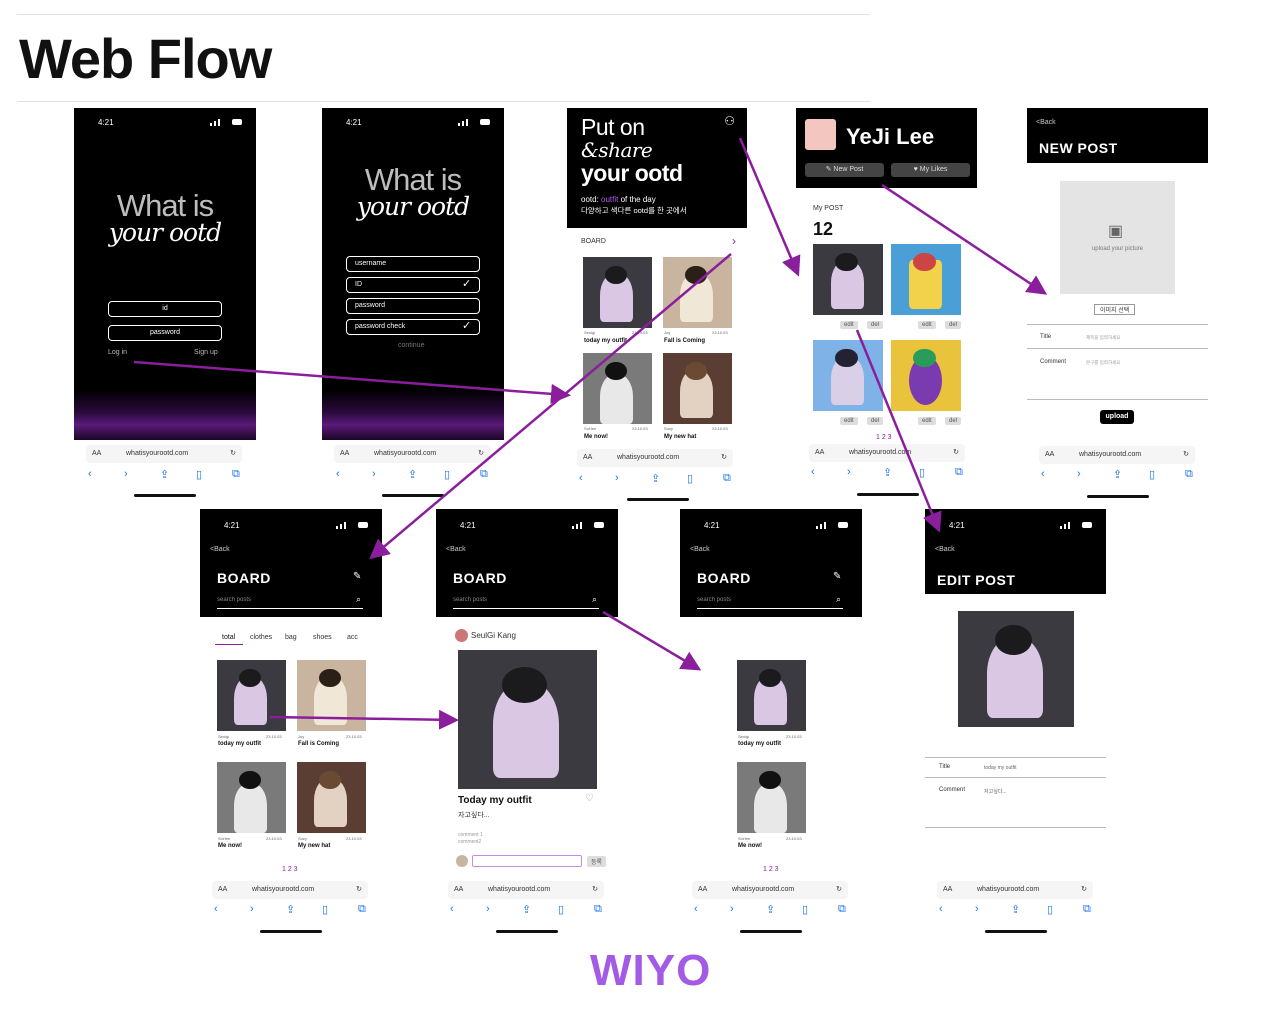 The height and width of the screenshot is (1013, 1280). What do you see at coordinates (357, 576) in the screenshot?
I see `write-icon: ✎` at bounding box center [357, 576].